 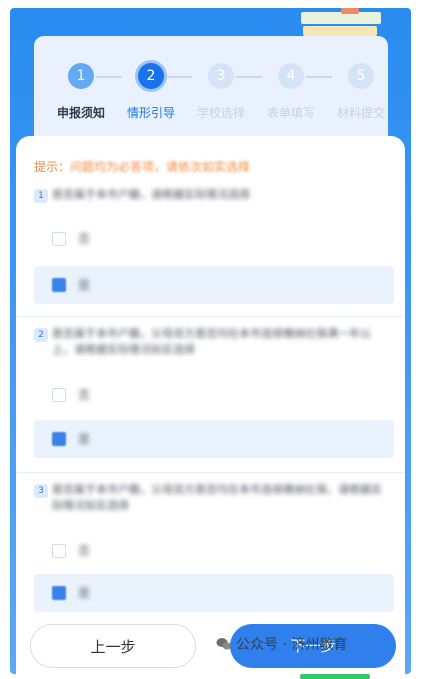 What do you see at coordinates (160, 167) in the screenshot?
I see `tip-text: 问题均为必答项，请依次如实选择` at bounding box center [160, 167].